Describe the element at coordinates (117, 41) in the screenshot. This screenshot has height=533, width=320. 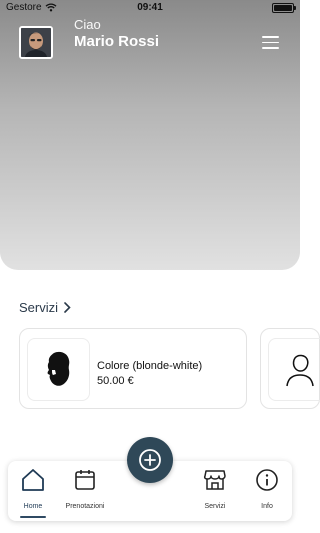
I see `user-name: Mario Rossi` at that location.